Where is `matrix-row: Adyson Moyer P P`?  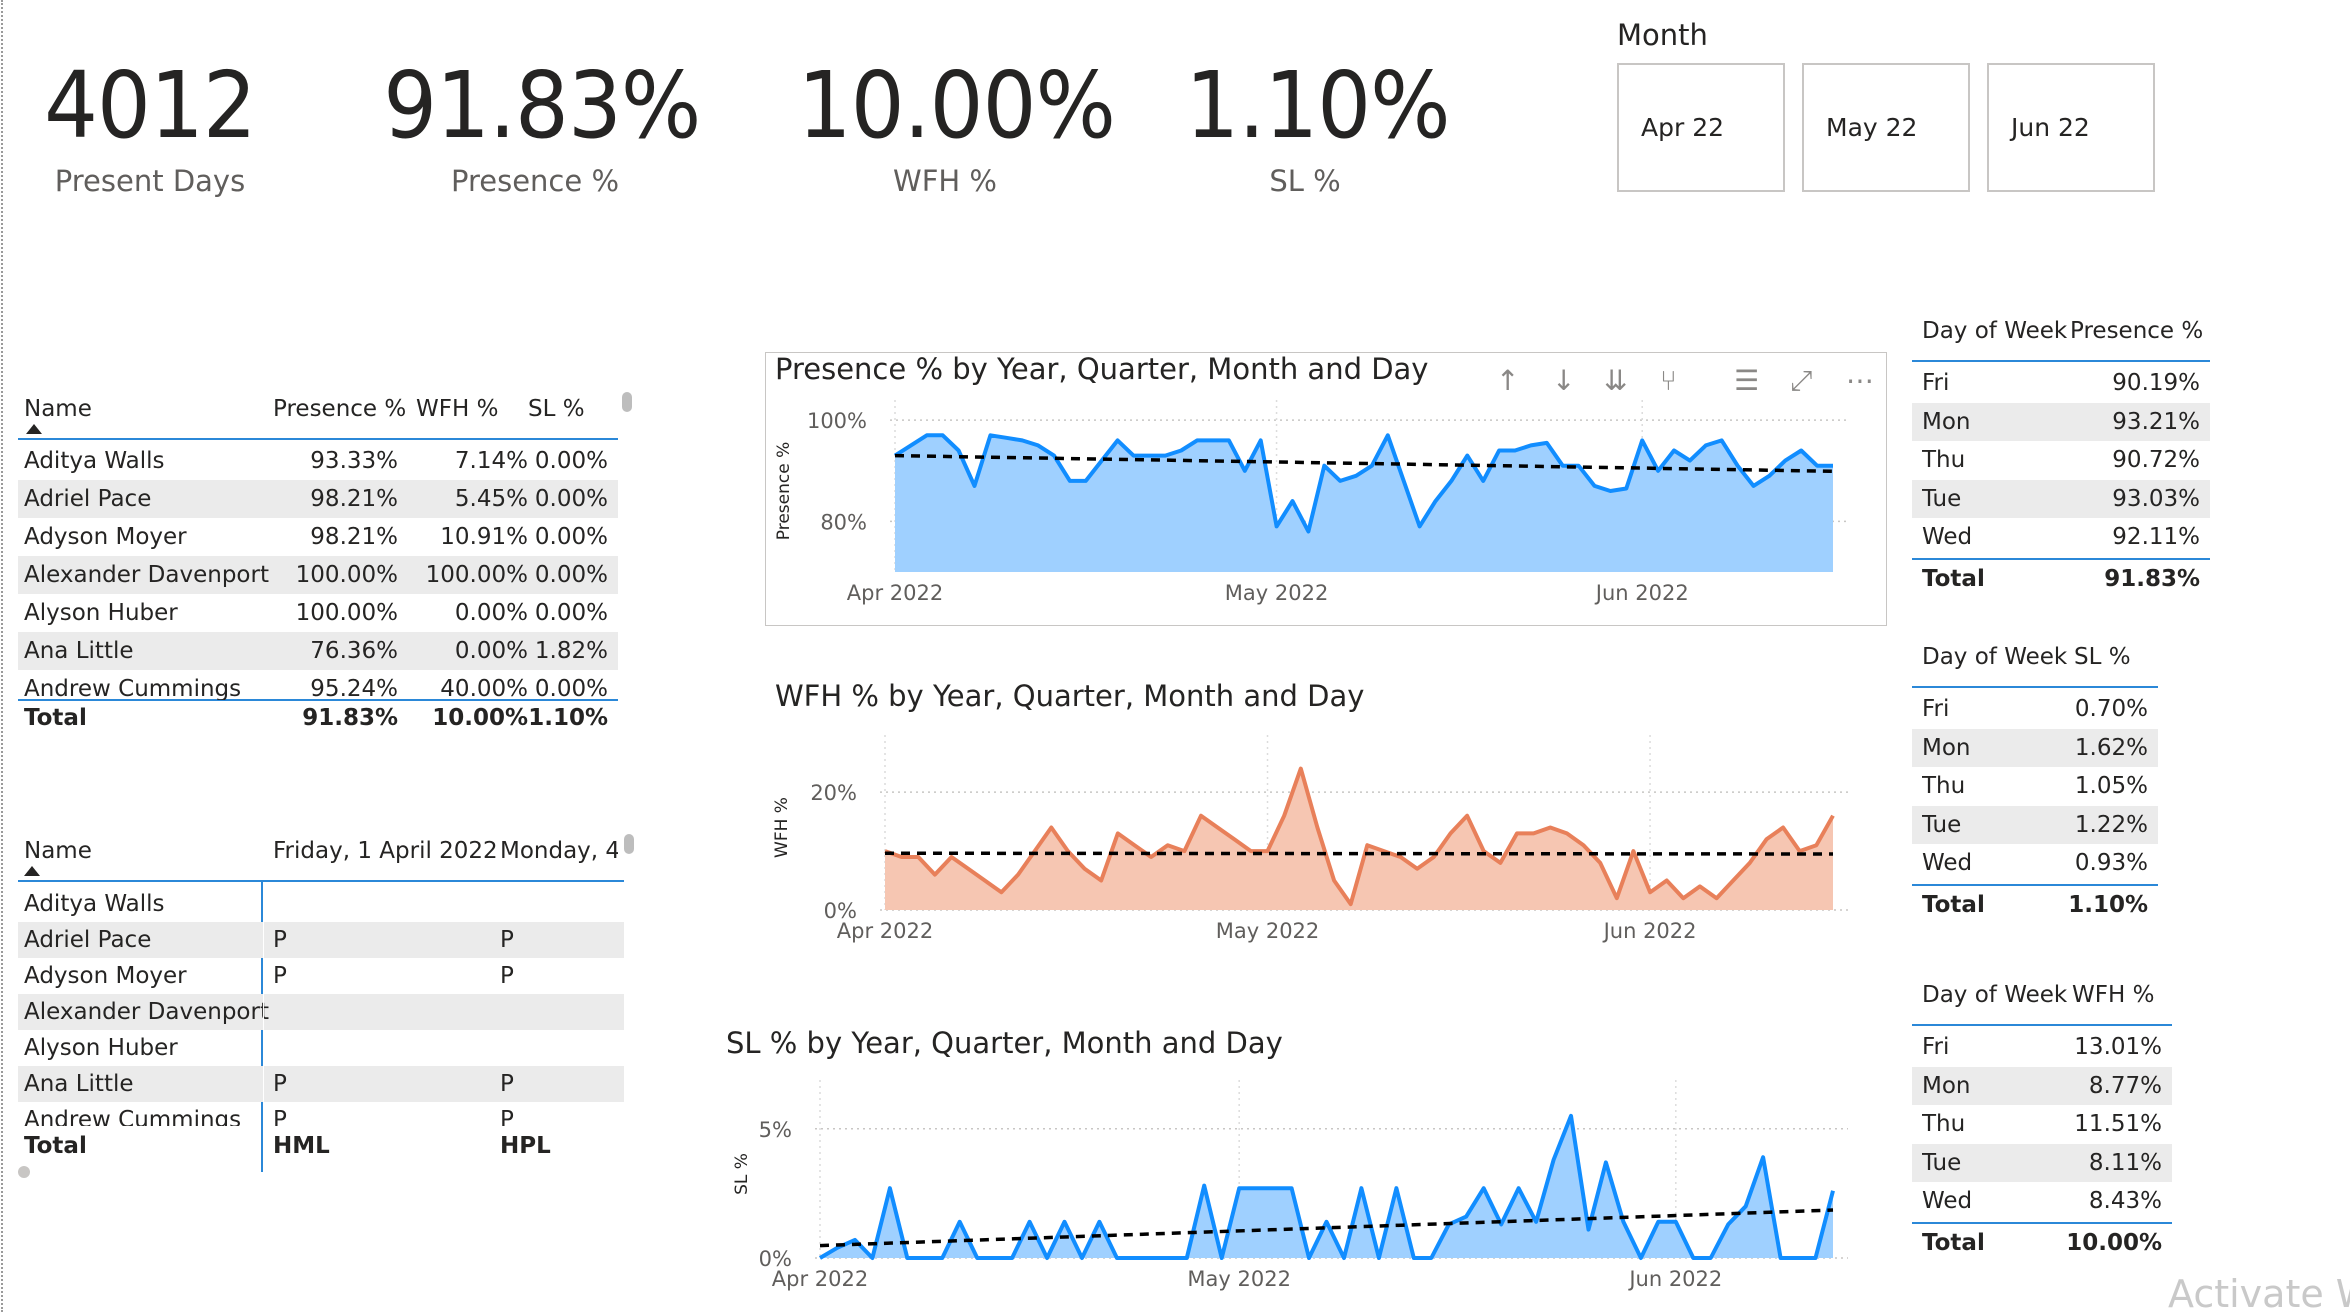 matrix-row: Adyson Moyer P P is located at coordinates (321, 976).